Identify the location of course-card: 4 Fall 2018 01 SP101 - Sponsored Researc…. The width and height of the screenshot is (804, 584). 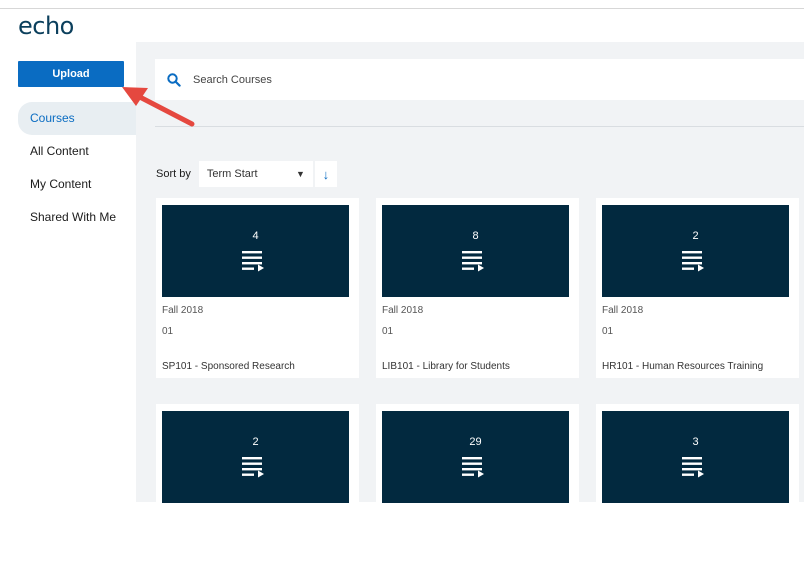
(257, 288).